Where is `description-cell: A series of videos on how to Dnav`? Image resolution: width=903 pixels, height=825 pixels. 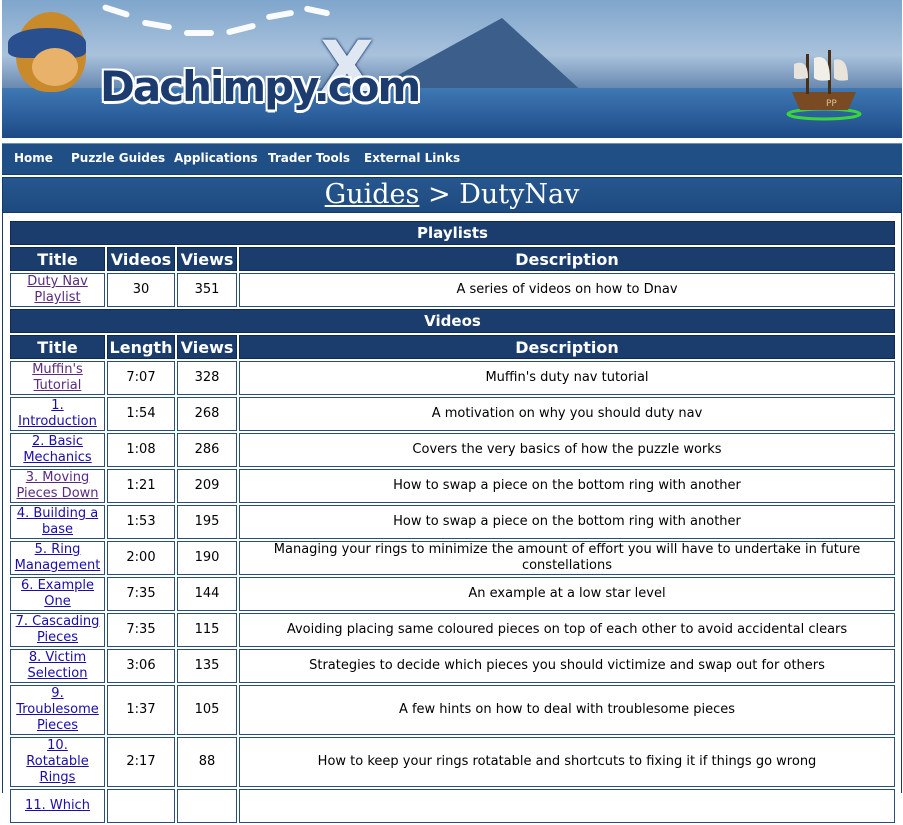
description-cell: A series of videos on how to Dnav is located at coordinates (567, 290).